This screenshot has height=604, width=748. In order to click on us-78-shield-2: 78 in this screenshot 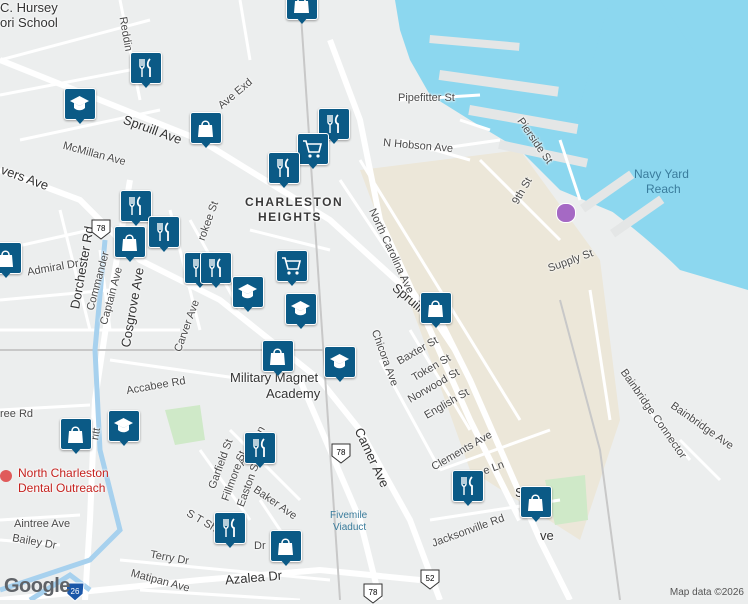, I will do `click(341, 453)`.